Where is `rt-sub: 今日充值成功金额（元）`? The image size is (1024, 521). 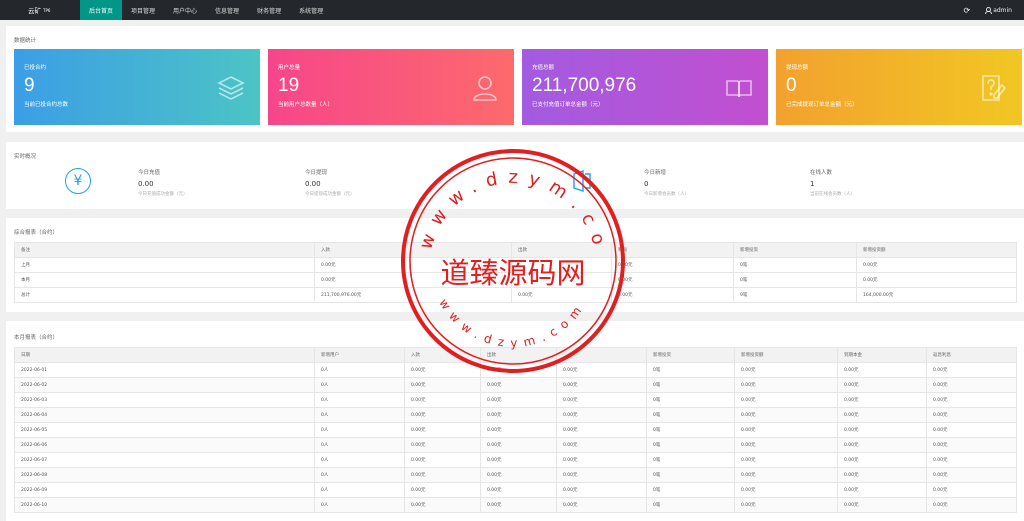
rt-sub: 今日充值成功金额（元） is located at coordinates (163, 194).